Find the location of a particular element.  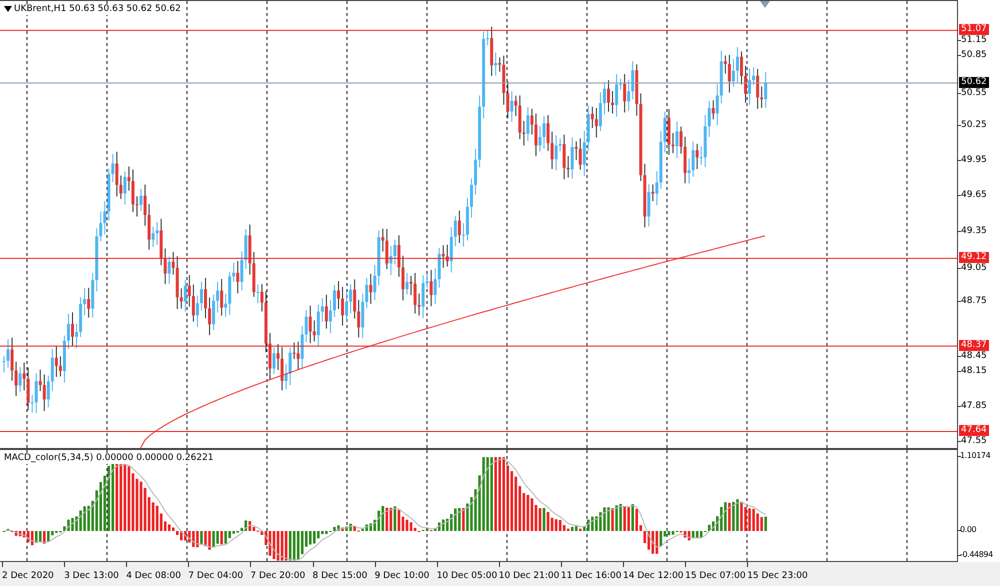

indicator-tick-label: 1.10174 is located at coordinates (975, 456).